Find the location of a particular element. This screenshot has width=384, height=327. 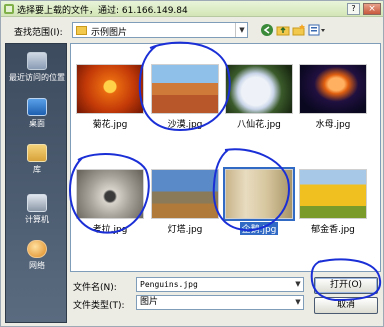

file-name: 企鹅.jpg is located at coordinates (259, 228).